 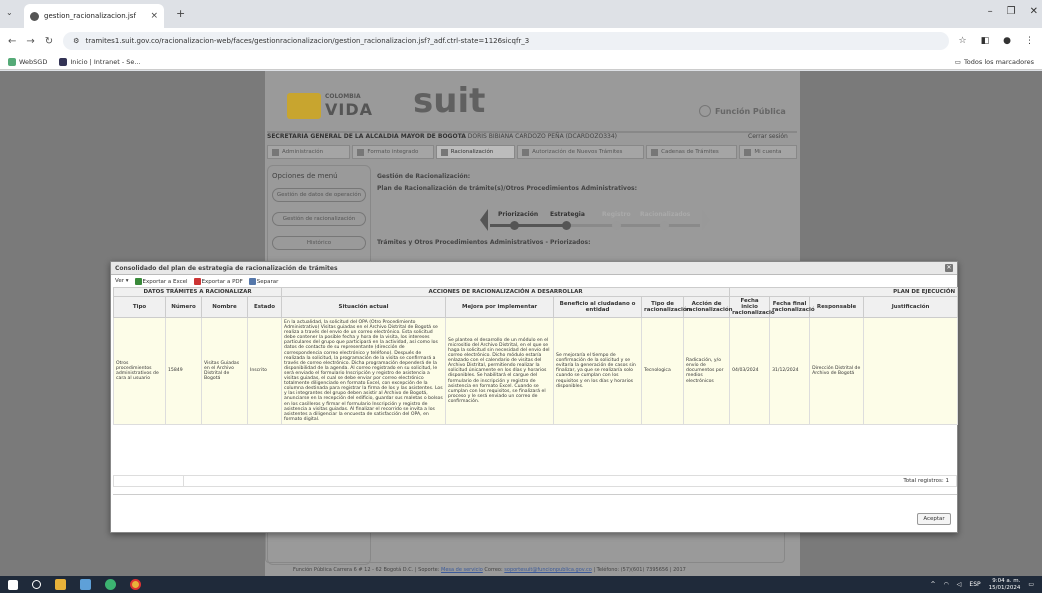 I want to click on edge-icon, so click(x=110, y=584).